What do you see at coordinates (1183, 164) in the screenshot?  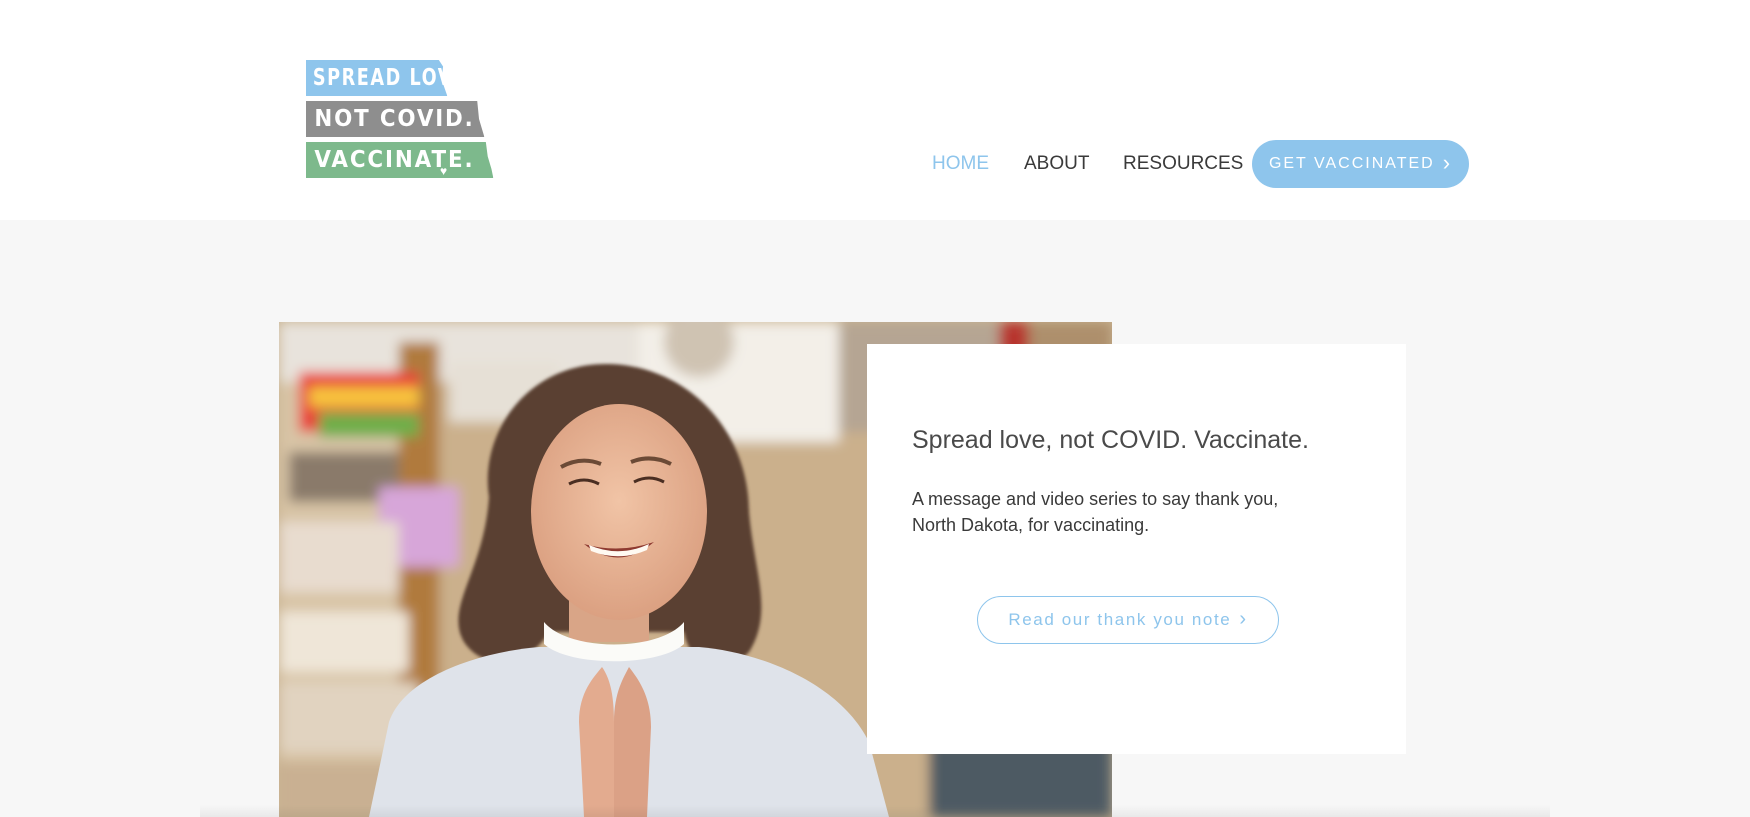 I see `nav-item-resources: RESOURCES` at bounding box center [1183, 164].